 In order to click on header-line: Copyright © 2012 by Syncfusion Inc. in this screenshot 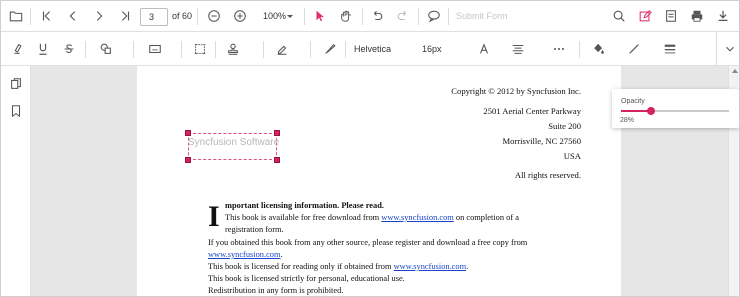, I will do `click(516, 91)`.